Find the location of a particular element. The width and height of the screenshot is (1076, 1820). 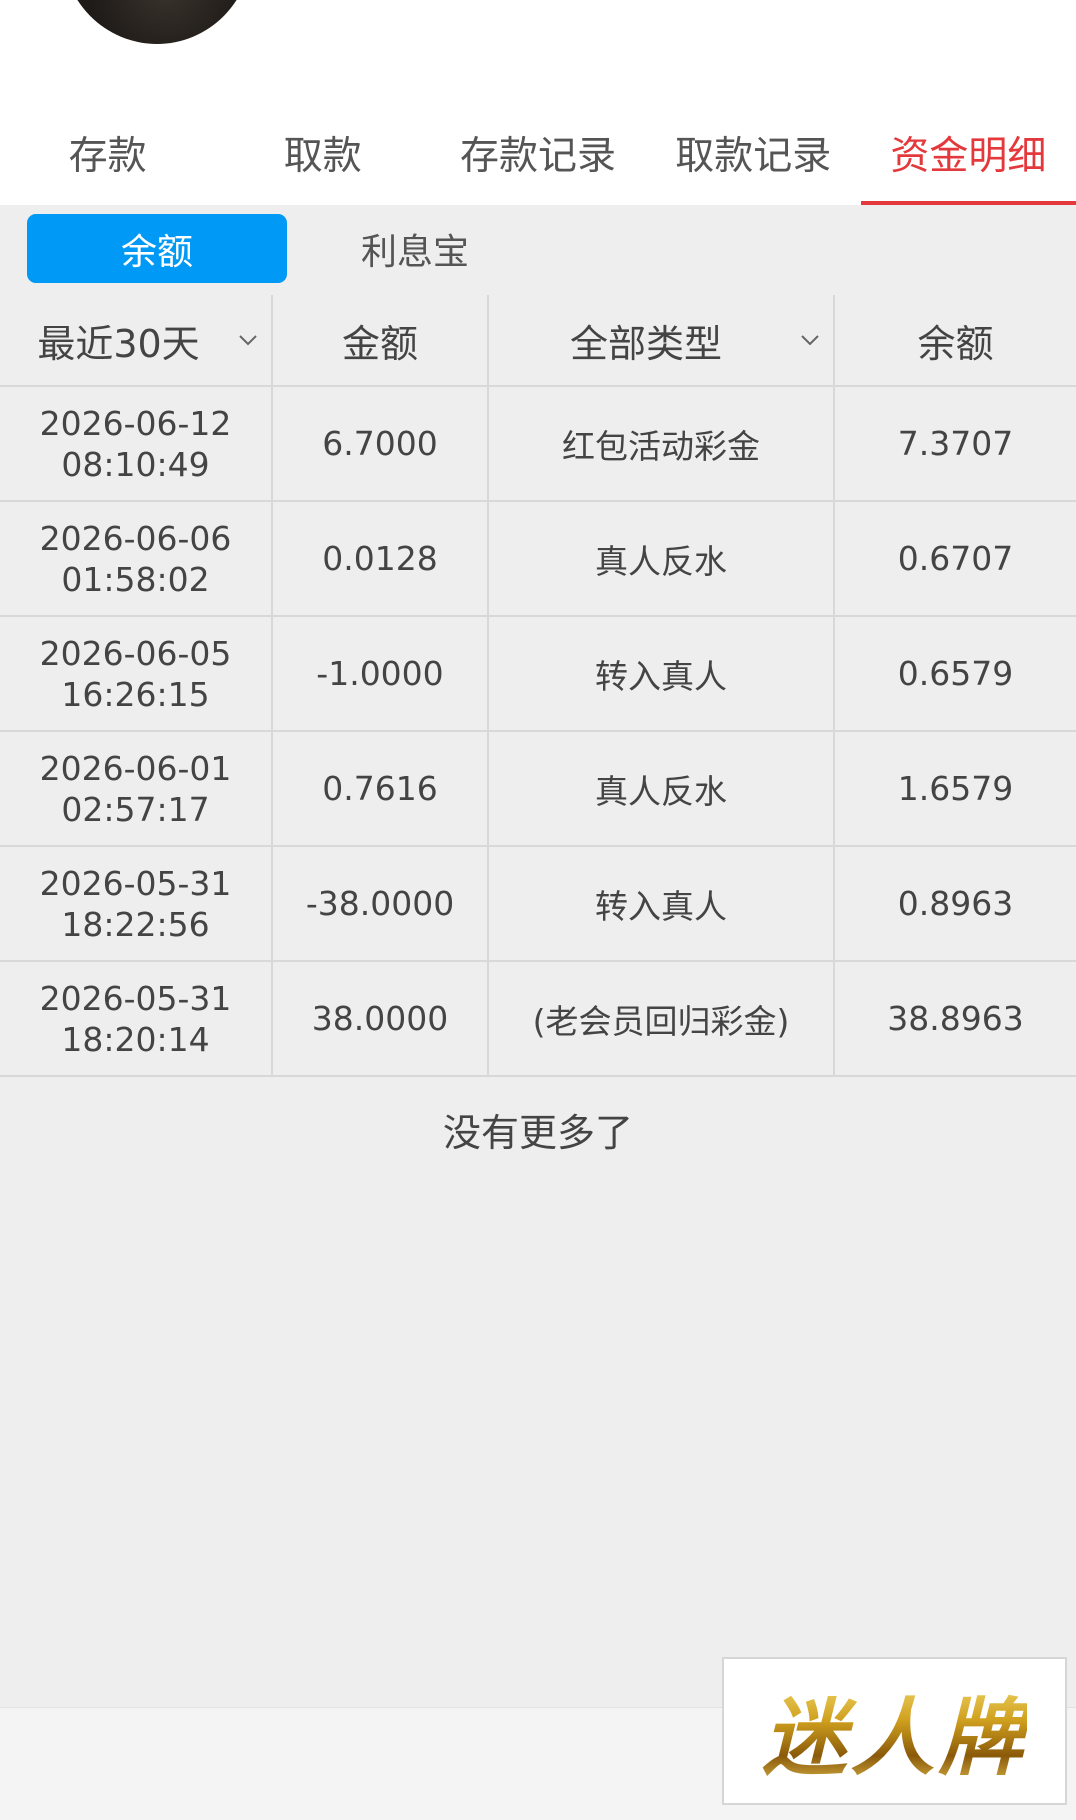

main-tabs: 存款 取款 存款记录 取款记录 资金明细 is located at coordinates (538, 152).